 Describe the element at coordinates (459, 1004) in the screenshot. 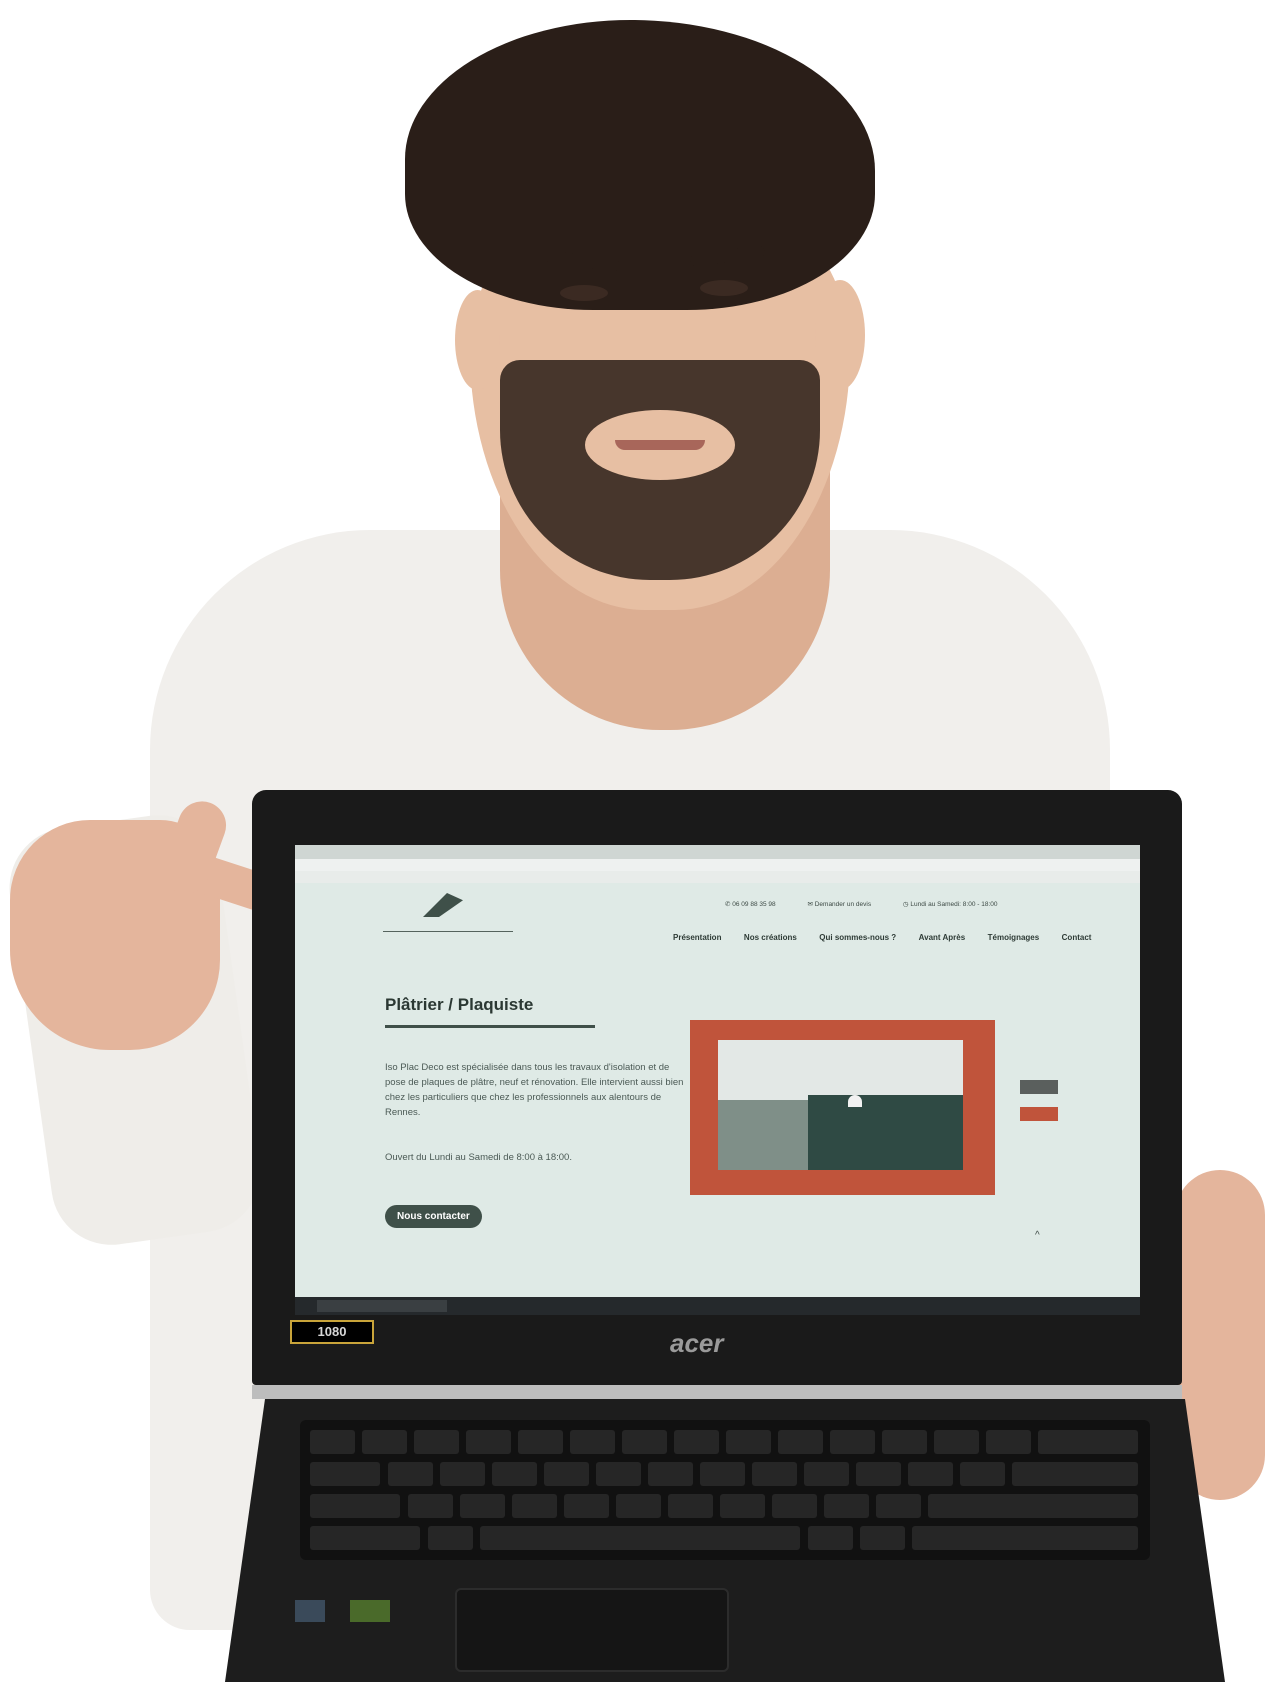

I see `page-title: Plâtrier / Plaquiste` at that location.